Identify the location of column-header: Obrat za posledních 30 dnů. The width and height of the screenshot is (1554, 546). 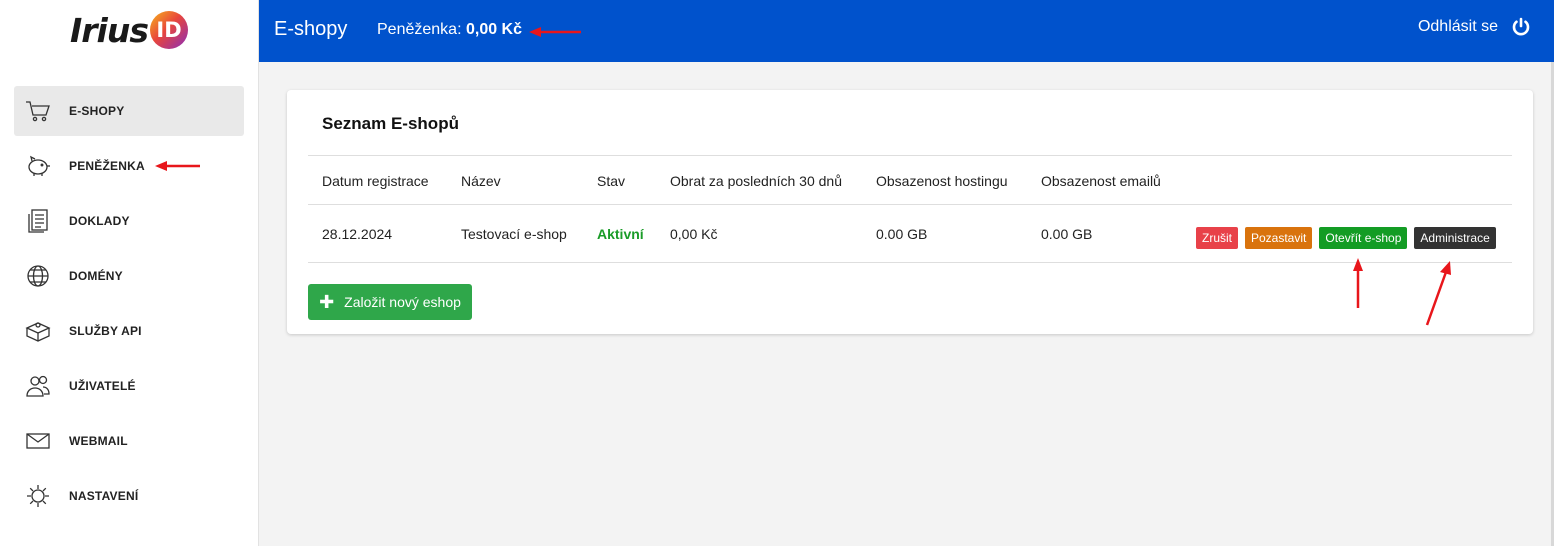
(756, 181).